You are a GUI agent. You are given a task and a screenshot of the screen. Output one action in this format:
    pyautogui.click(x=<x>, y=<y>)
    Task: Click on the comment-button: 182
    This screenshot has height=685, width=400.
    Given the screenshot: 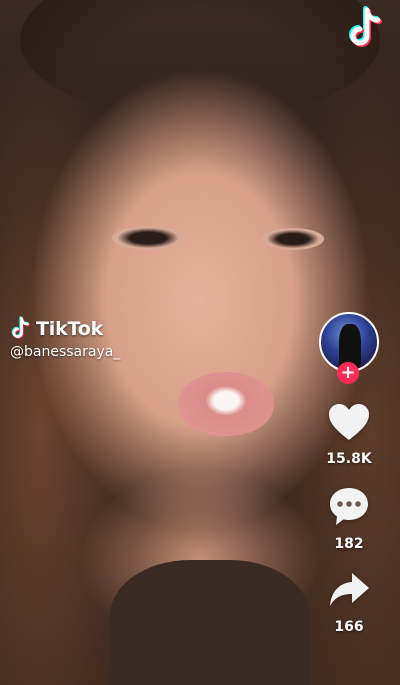 What is the action you would take?
    pyautogui.click(x=349, y=518)
    